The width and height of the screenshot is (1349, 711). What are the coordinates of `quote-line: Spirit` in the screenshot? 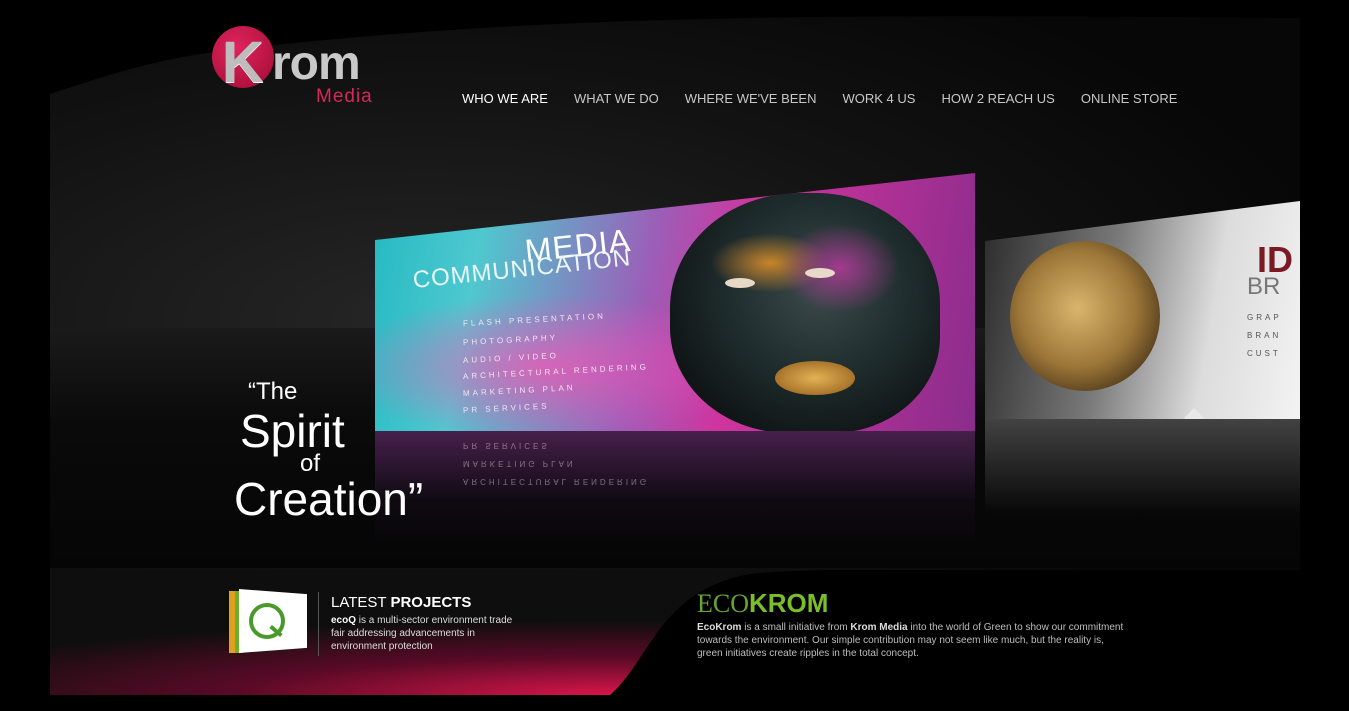 It's located at (292, 431).